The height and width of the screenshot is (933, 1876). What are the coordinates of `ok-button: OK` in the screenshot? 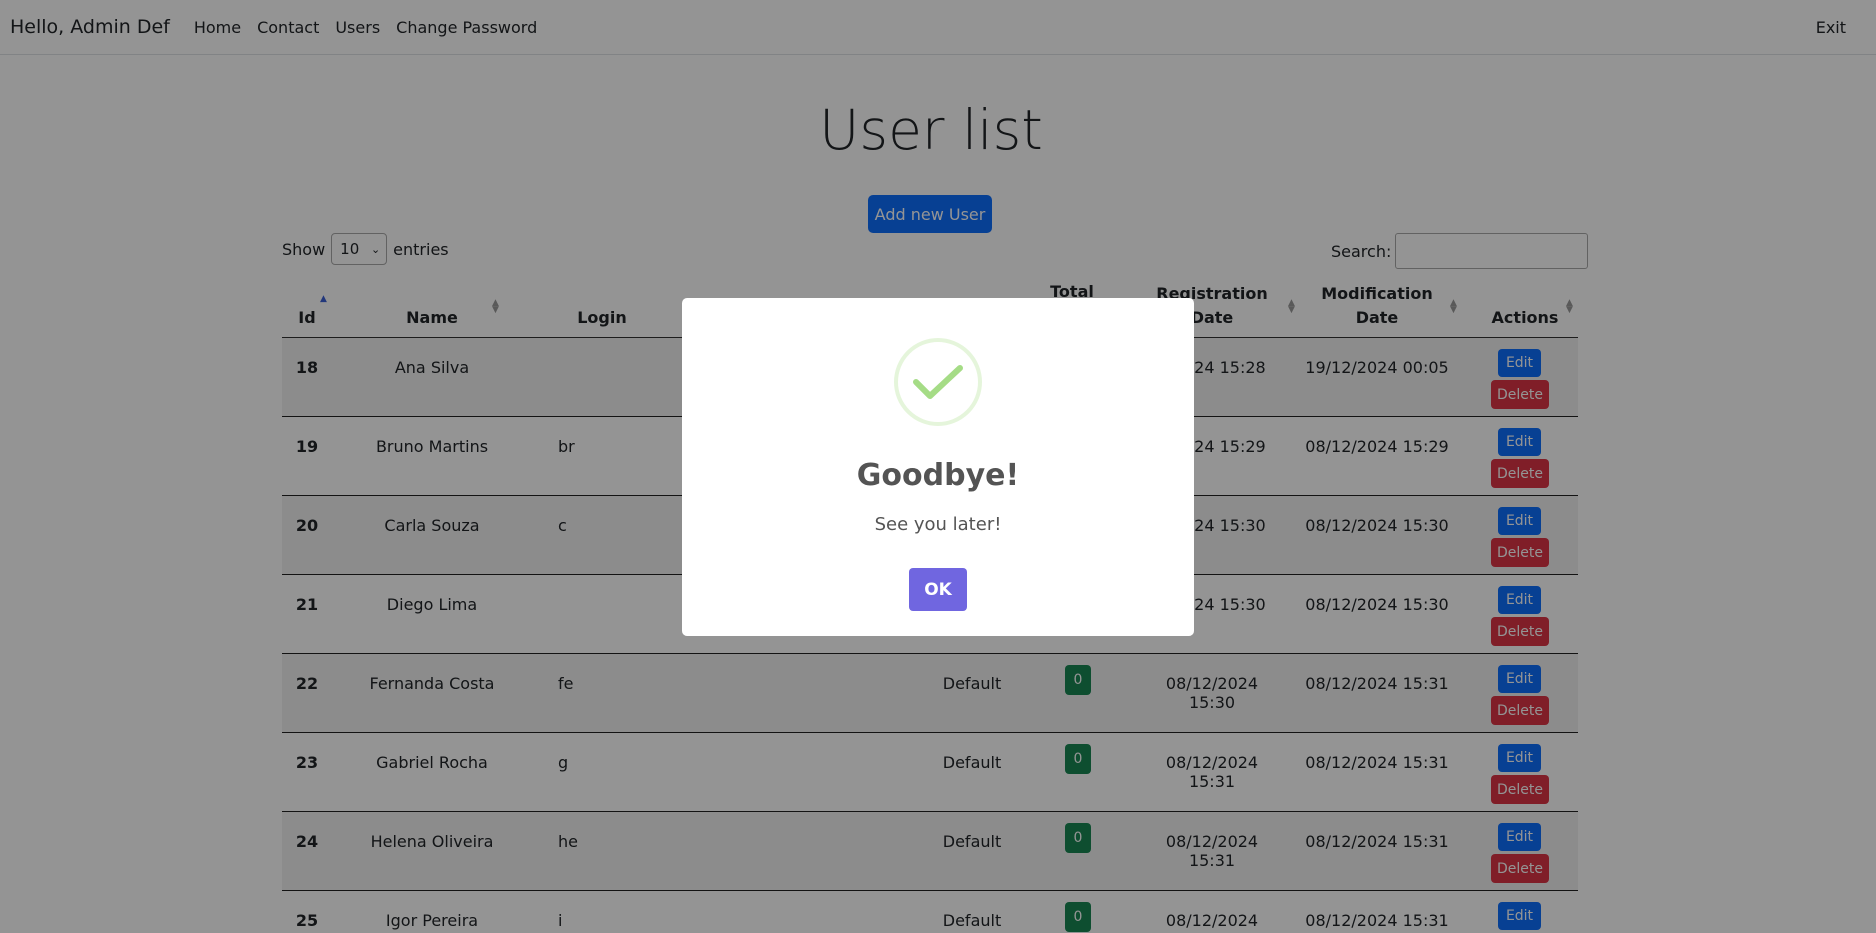 It's located at (938, 589).